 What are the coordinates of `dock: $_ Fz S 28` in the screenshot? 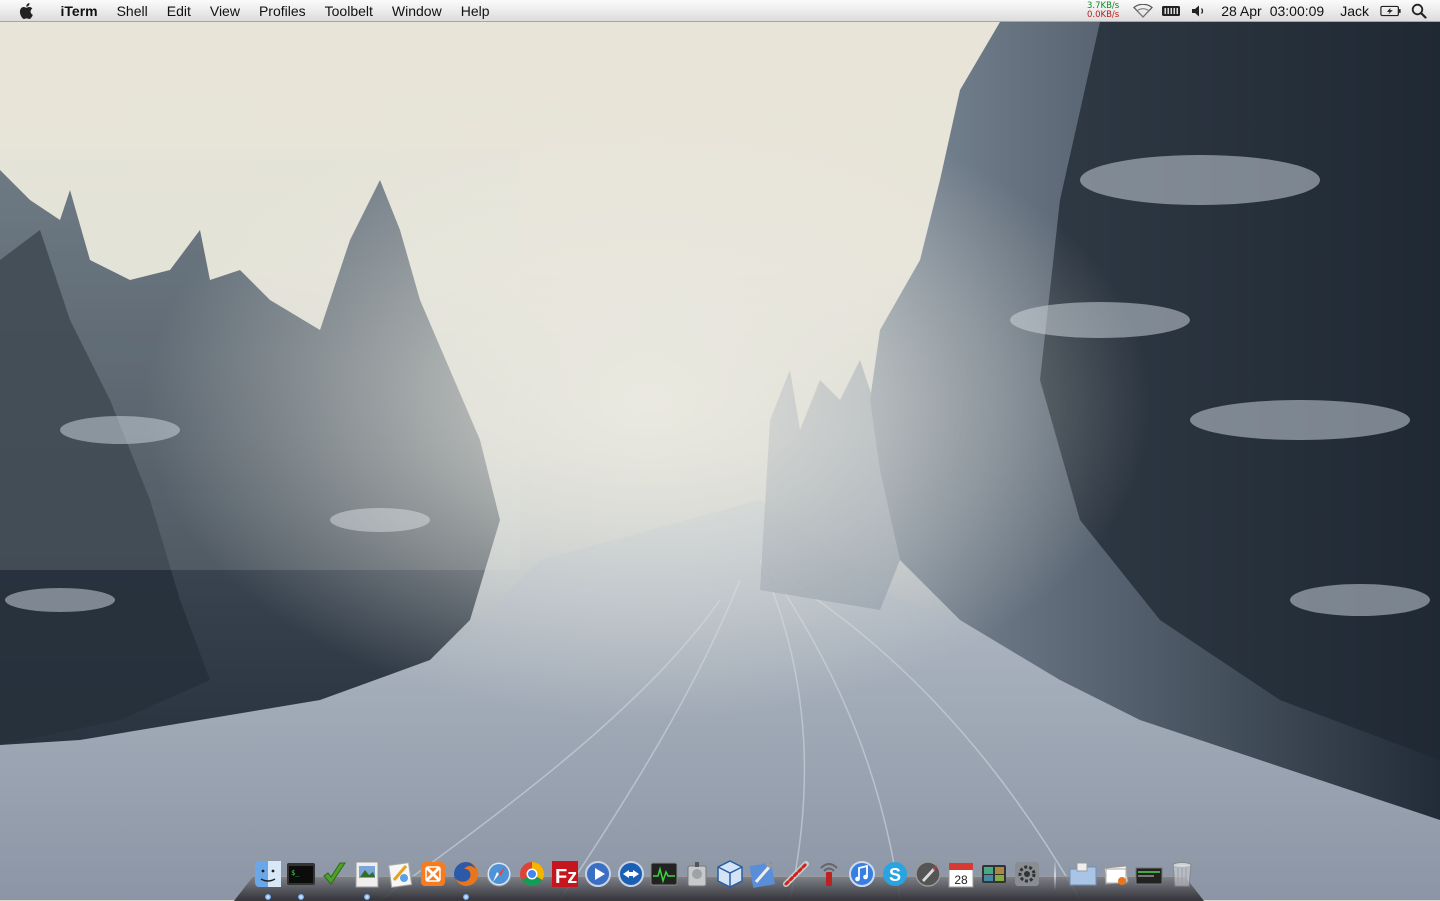 It's located at (725, 878).